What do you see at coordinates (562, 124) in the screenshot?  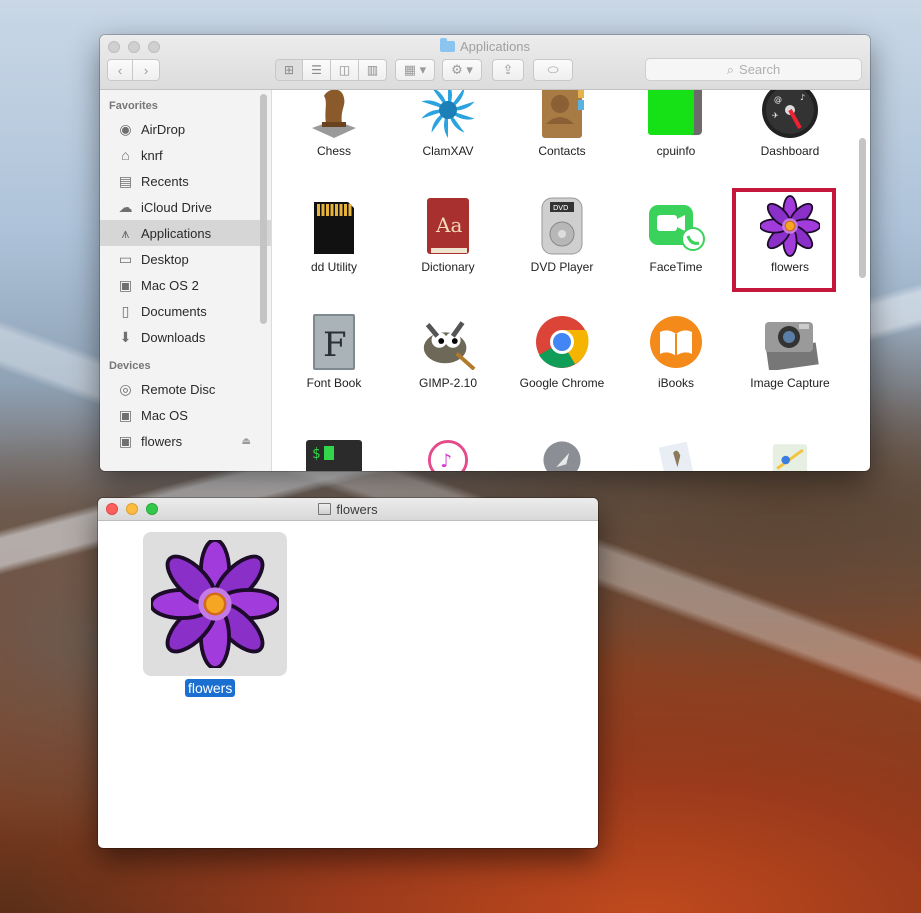 I see `app-item-contacts: Contacts` at bounding box center [562, 124].